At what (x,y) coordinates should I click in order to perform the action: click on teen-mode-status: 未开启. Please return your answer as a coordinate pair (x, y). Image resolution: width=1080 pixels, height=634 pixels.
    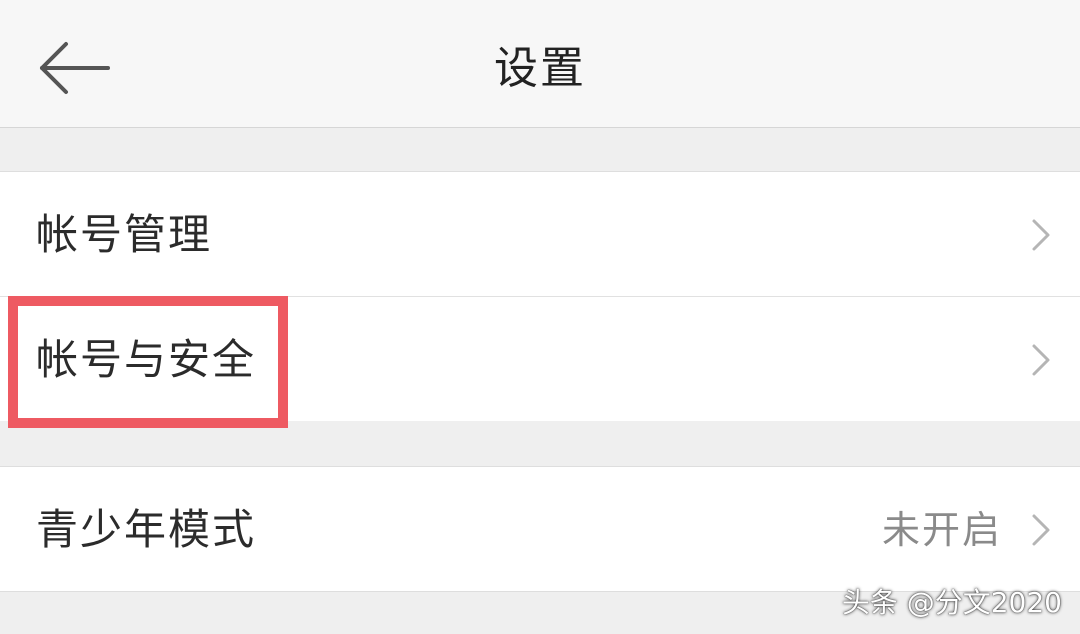
    Looking at the image, I should click on (941, 530).